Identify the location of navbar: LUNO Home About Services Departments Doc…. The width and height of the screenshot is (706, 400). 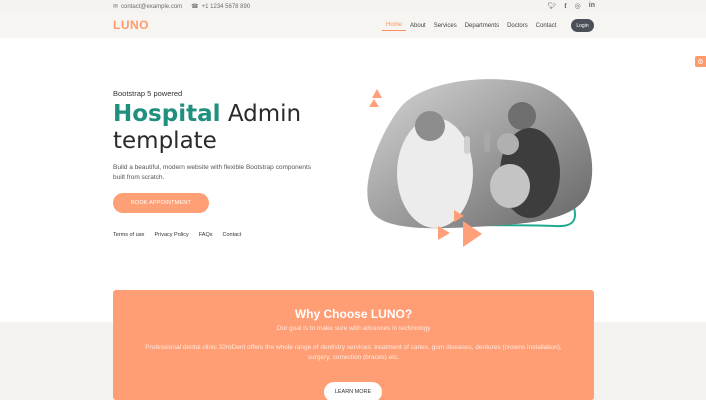
(353, 25).